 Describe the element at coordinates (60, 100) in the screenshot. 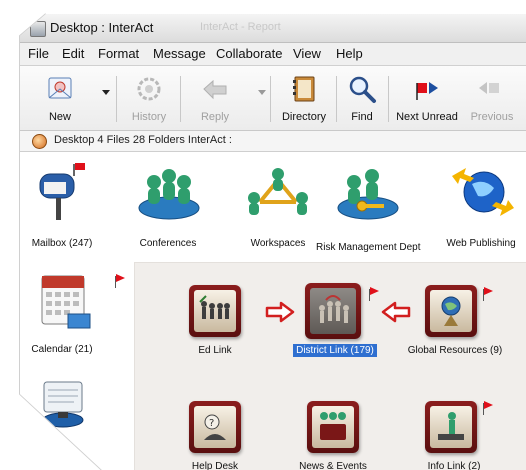

I see `new-button: New` at that location.